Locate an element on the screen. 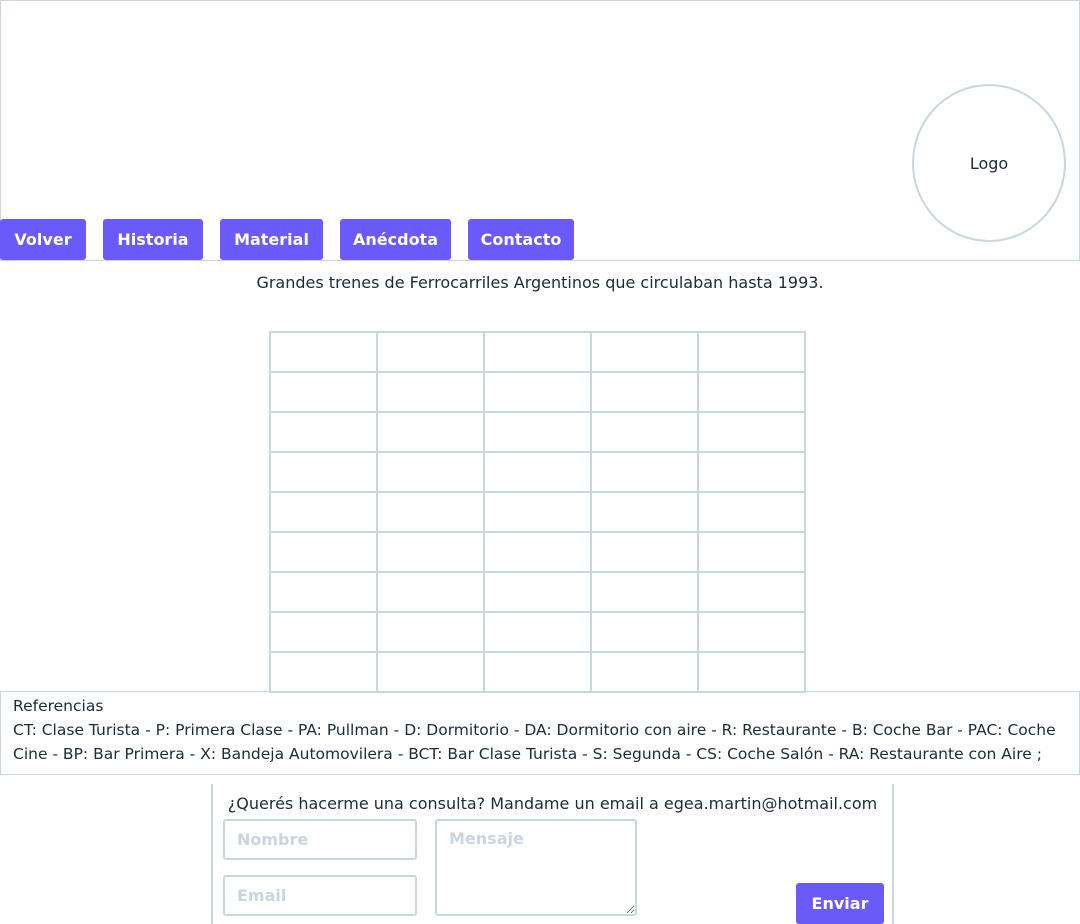 This screenshot has height=924, width=1080. message-field is located at coordinates (536, 867).